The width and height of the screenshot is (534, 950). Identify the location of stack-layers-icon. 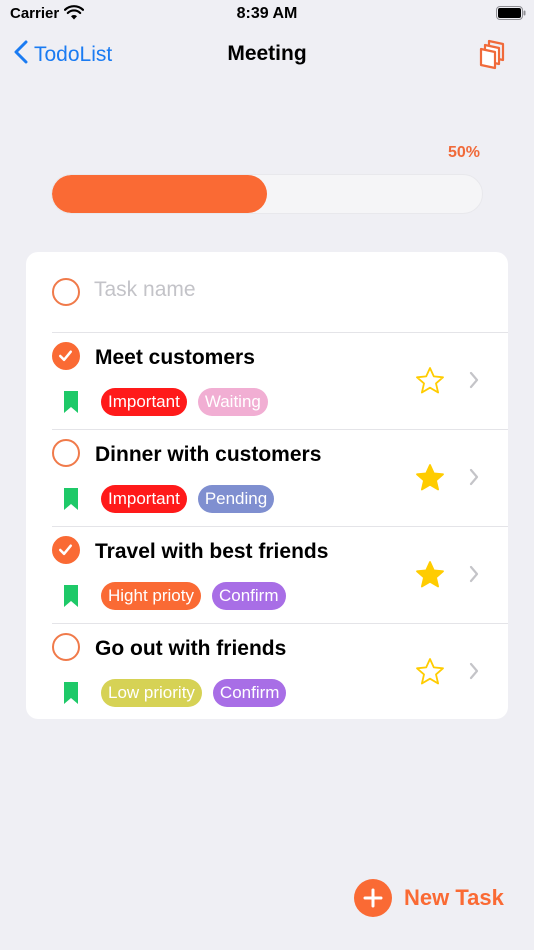
(493, 56).